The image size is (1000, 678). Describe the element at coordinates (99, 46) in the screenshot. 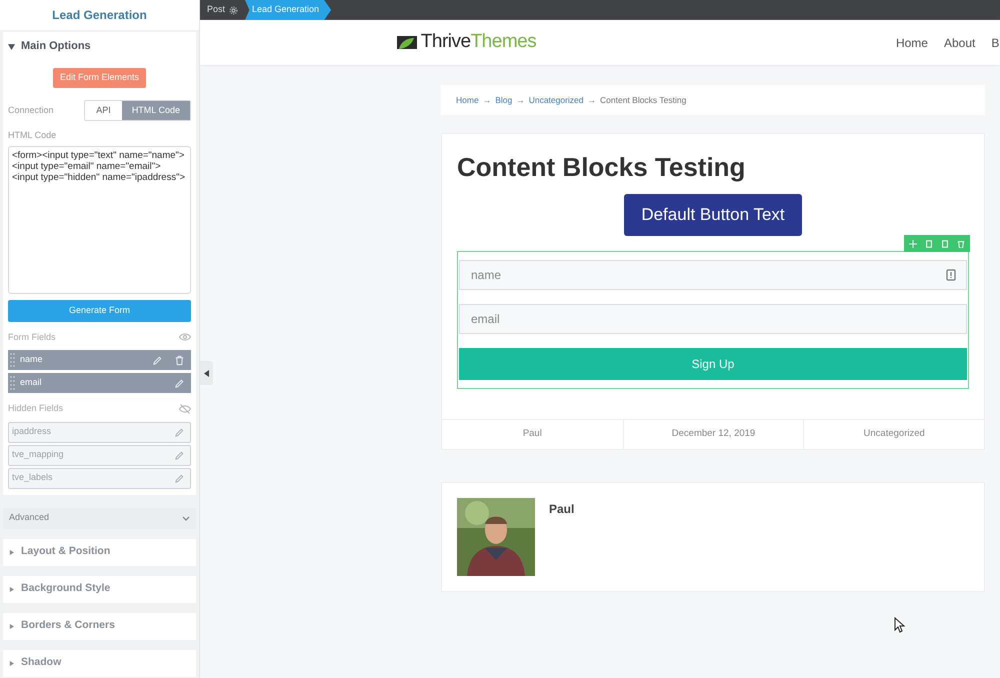

I see `section-header: Main Options` at that location.